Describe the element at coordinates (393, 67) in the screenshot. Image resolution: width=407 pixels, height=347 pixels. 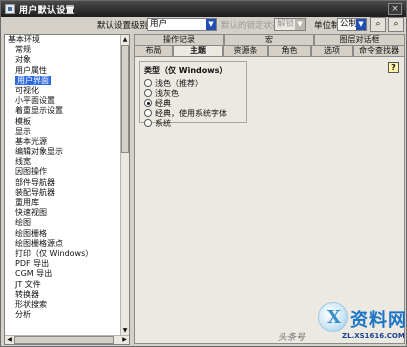
I see `help-button: ?` at that location.